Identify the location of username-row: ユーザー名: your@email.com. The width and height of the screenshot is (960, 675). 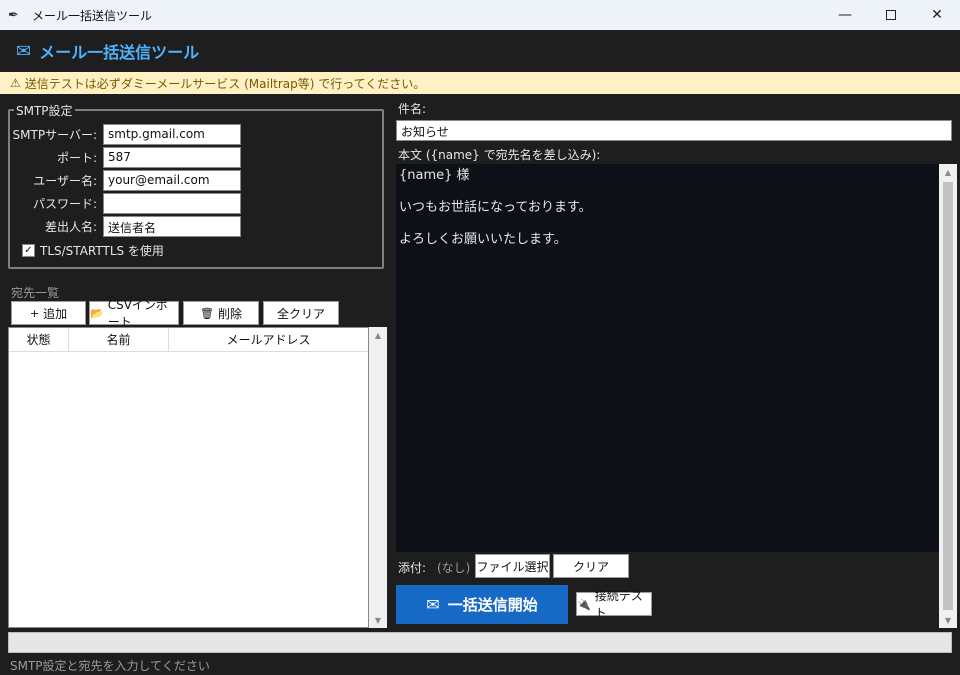
(125, 180).